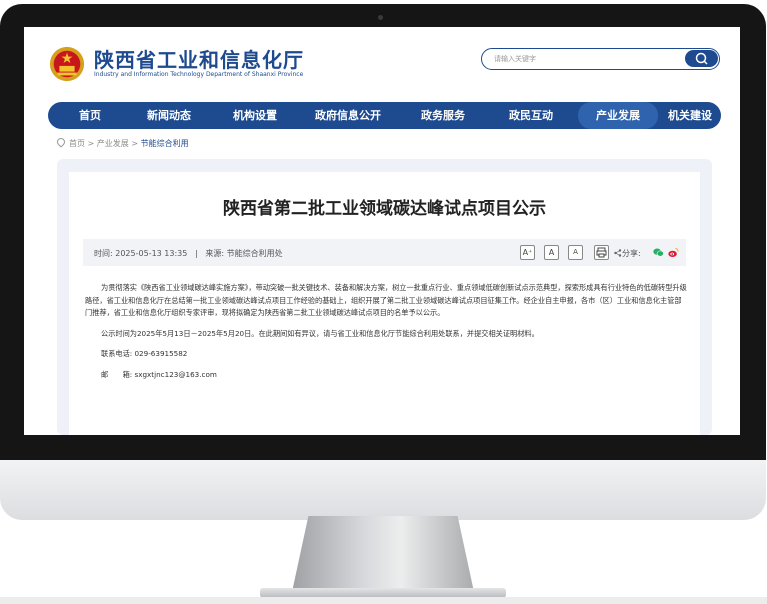  What do you see at coordinates (618, 253) in the screenshot?
I see `share-icon` at bounding box center [618, 253].